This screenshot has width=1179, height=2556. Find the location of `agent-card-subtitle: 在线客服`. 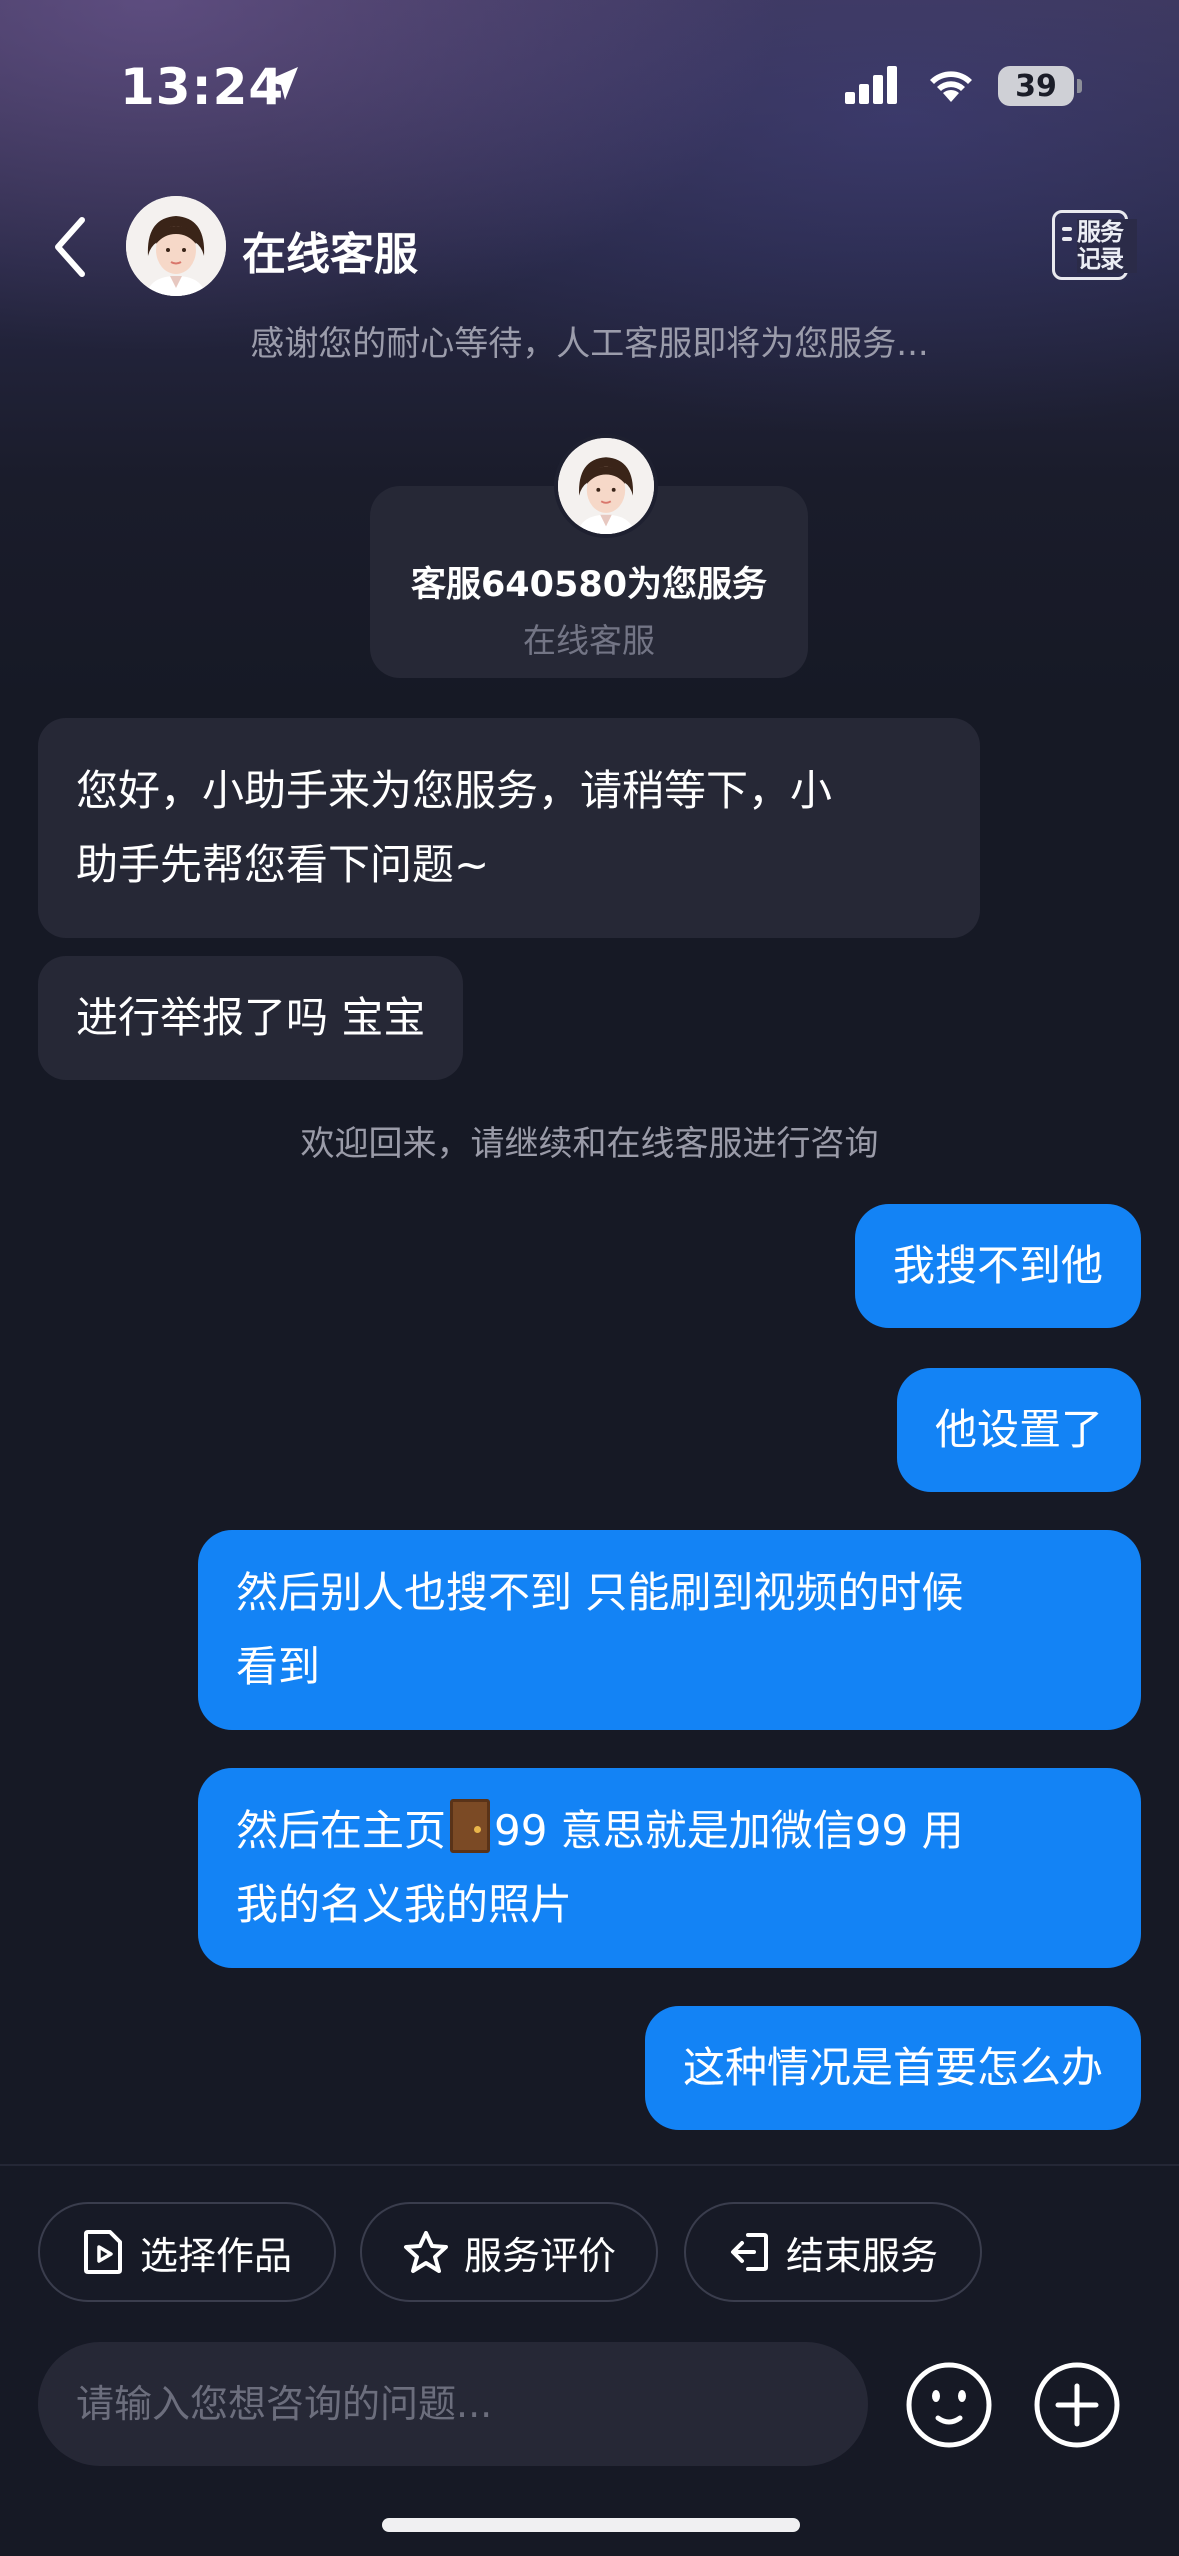

agent-card-subtitle: 在线客服 is located at coordinates (589, 640).